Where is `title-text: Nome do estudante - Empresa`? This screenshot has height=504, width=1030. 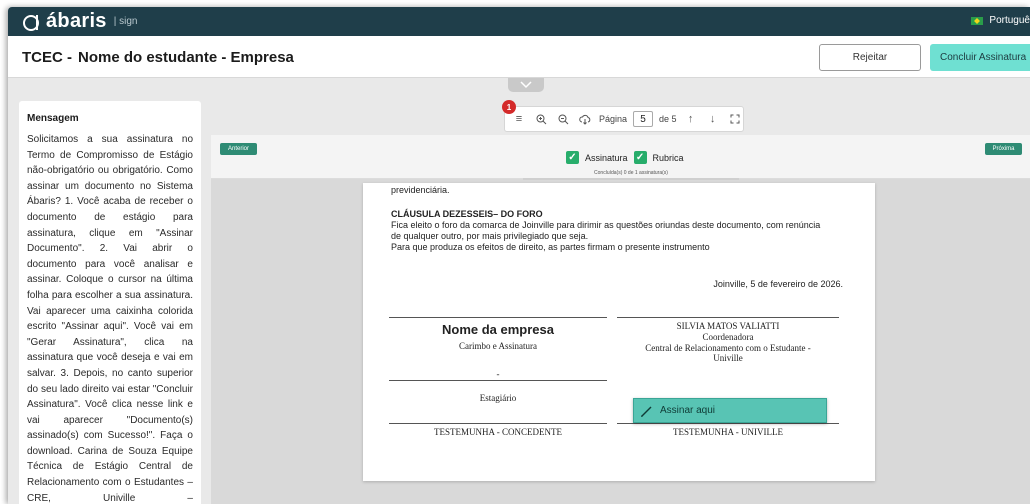
title-text: Nome do estudante - Empresa is located at coordinates (186, 57).